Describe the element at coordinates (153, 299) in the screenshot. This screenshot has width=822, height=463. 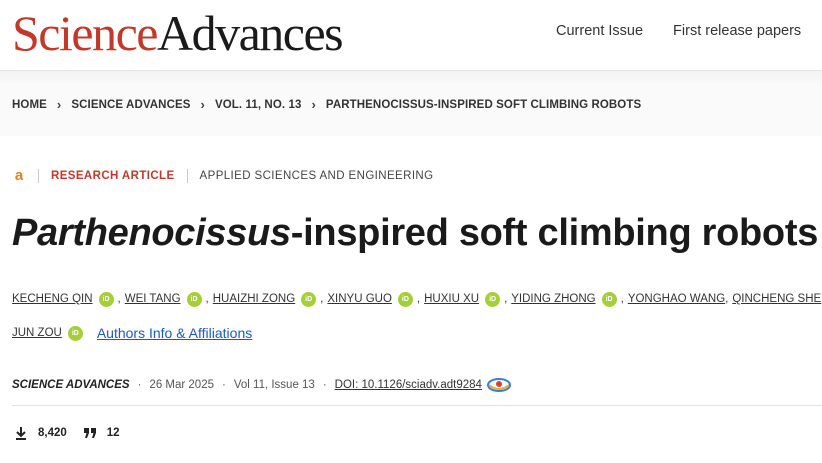
I see `author-link: WEI TANG` at that location.